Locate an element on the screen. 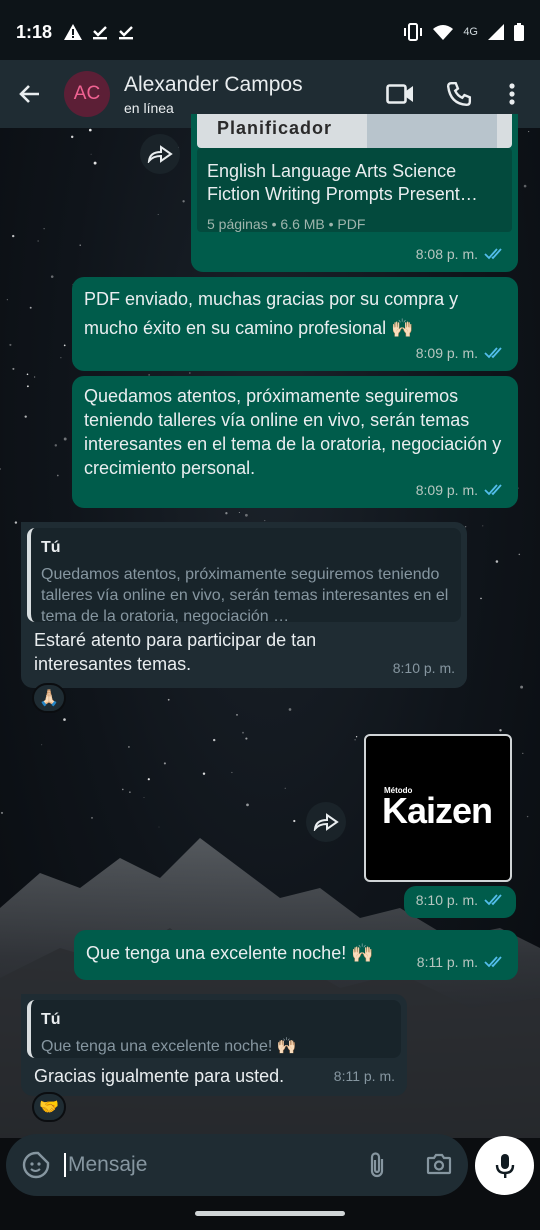  reaction-emoji: 🙏🏻 is located at coordinates (49, 698).